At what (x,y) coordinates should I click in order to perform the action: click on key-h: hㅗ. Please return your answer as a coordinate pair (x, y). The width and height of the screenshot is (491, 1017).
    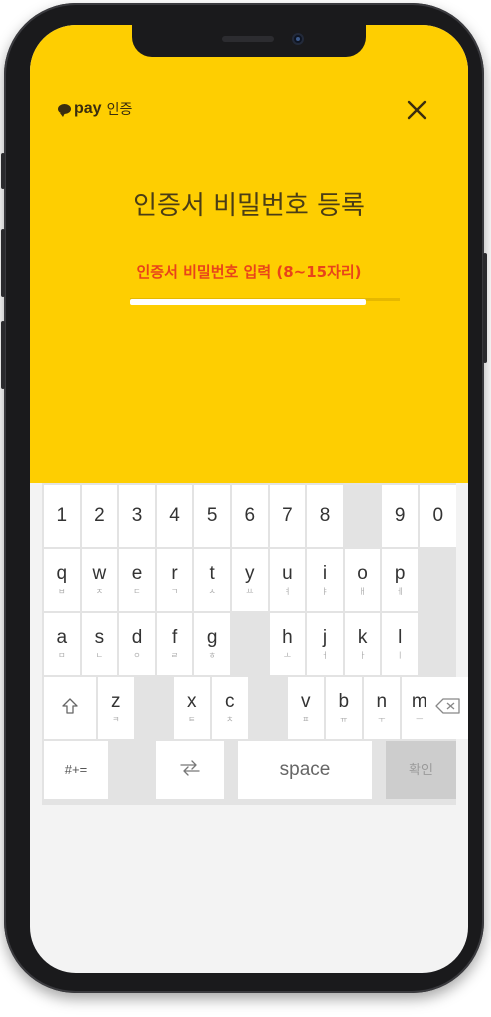
    Looking at the image, I should click on (287, 644).